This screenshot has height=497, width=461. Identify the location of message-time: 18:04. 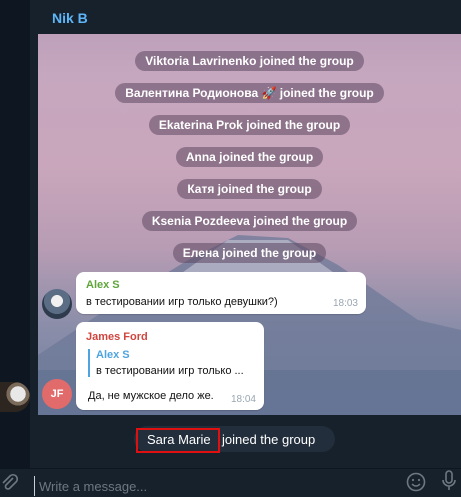
(243, 399).